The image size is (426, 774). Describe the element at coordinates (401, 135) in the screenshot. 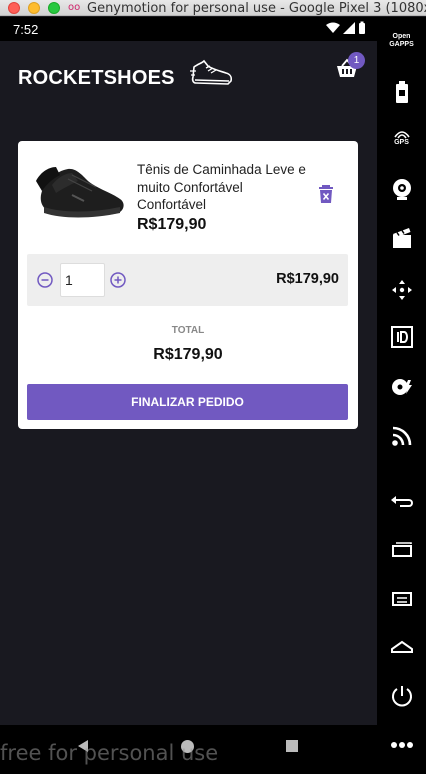

I see `gps-icon` at that location.